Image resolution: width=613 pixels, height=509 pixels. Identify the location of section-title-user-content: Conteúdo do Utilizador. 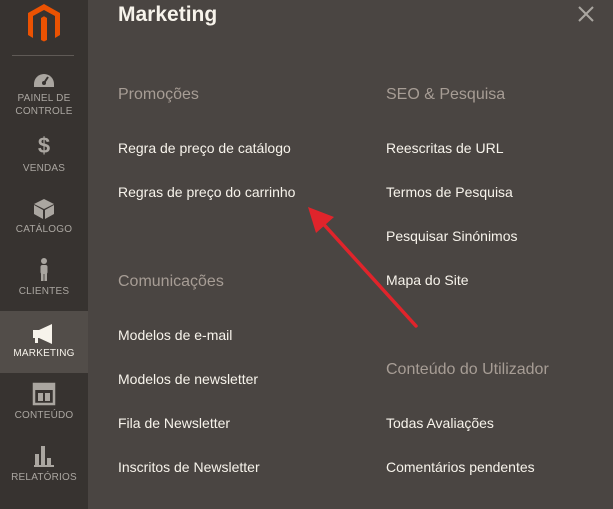
(467, 369).